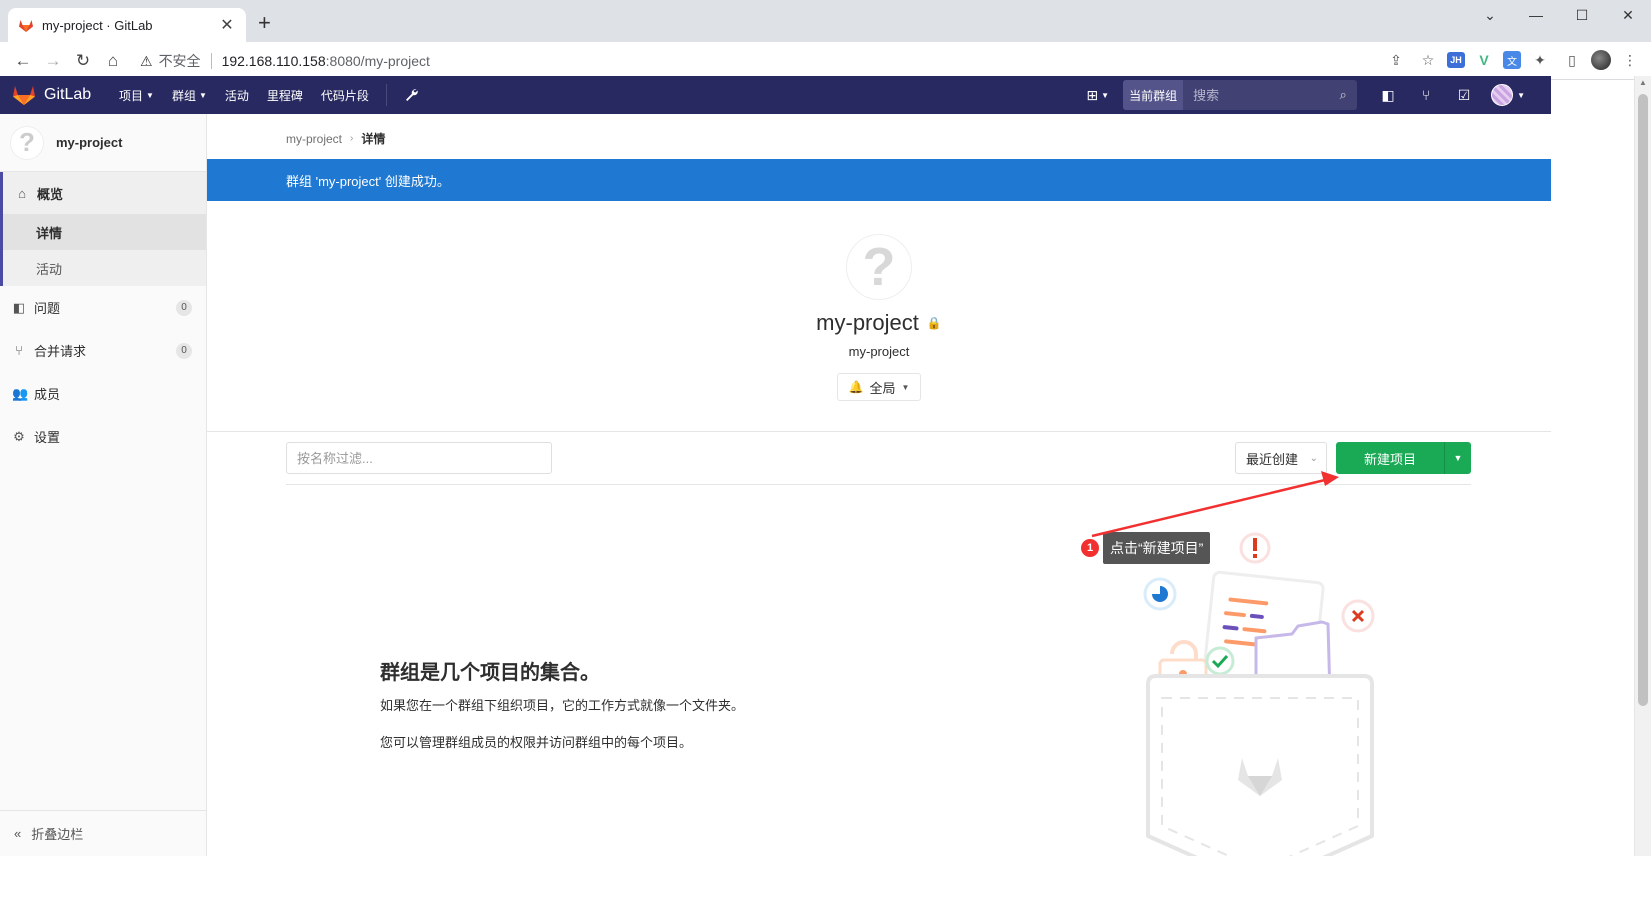 The image size is (1651, 901). I want to click on back-icon: ←, so click(23, 61).